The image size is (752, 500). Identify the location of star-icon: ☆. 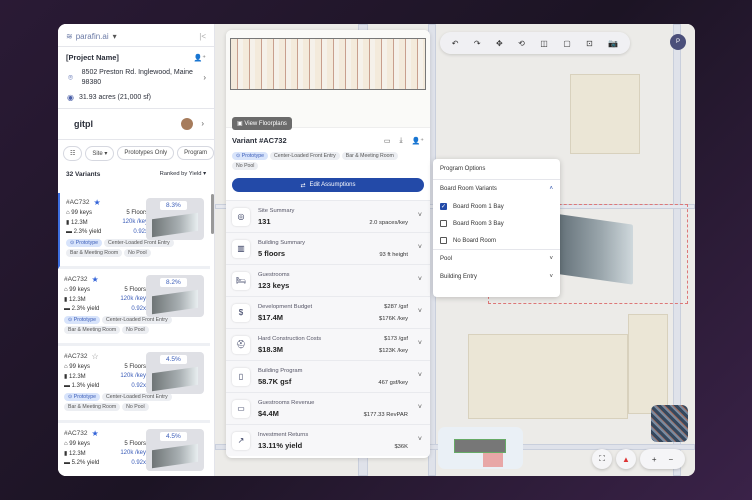
(95, 356).